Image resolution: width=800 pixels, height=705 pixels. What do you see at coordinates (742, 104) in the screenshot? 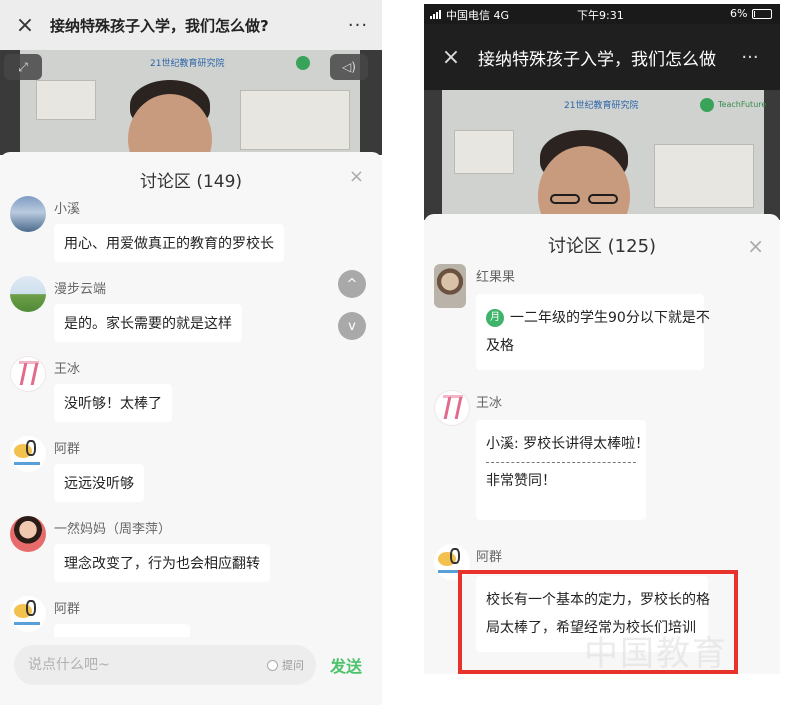
I see `video-logo-text: TeachFuture` at bounding box center [742, 104].